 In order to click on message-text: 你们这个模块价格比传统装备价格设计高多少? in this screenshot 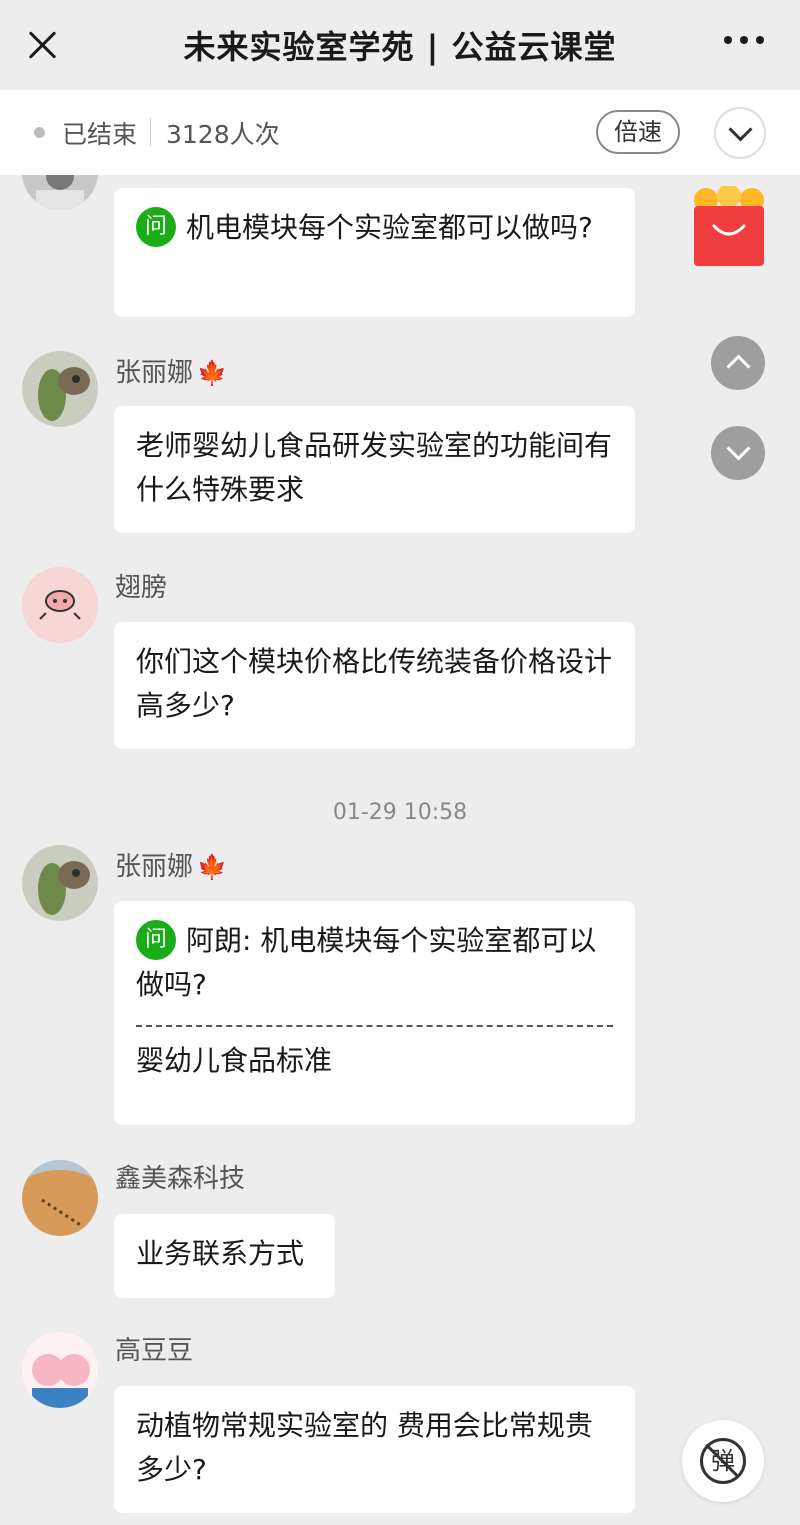, I will do `click(374, 683)`.